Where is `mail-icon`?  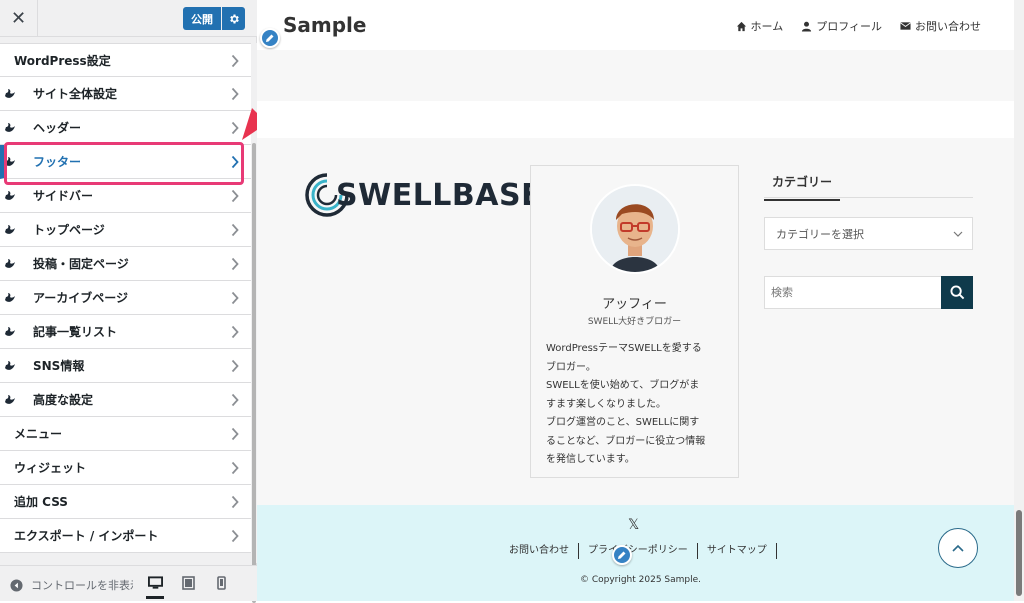 mail-icon is located at coordinates (905, 26).